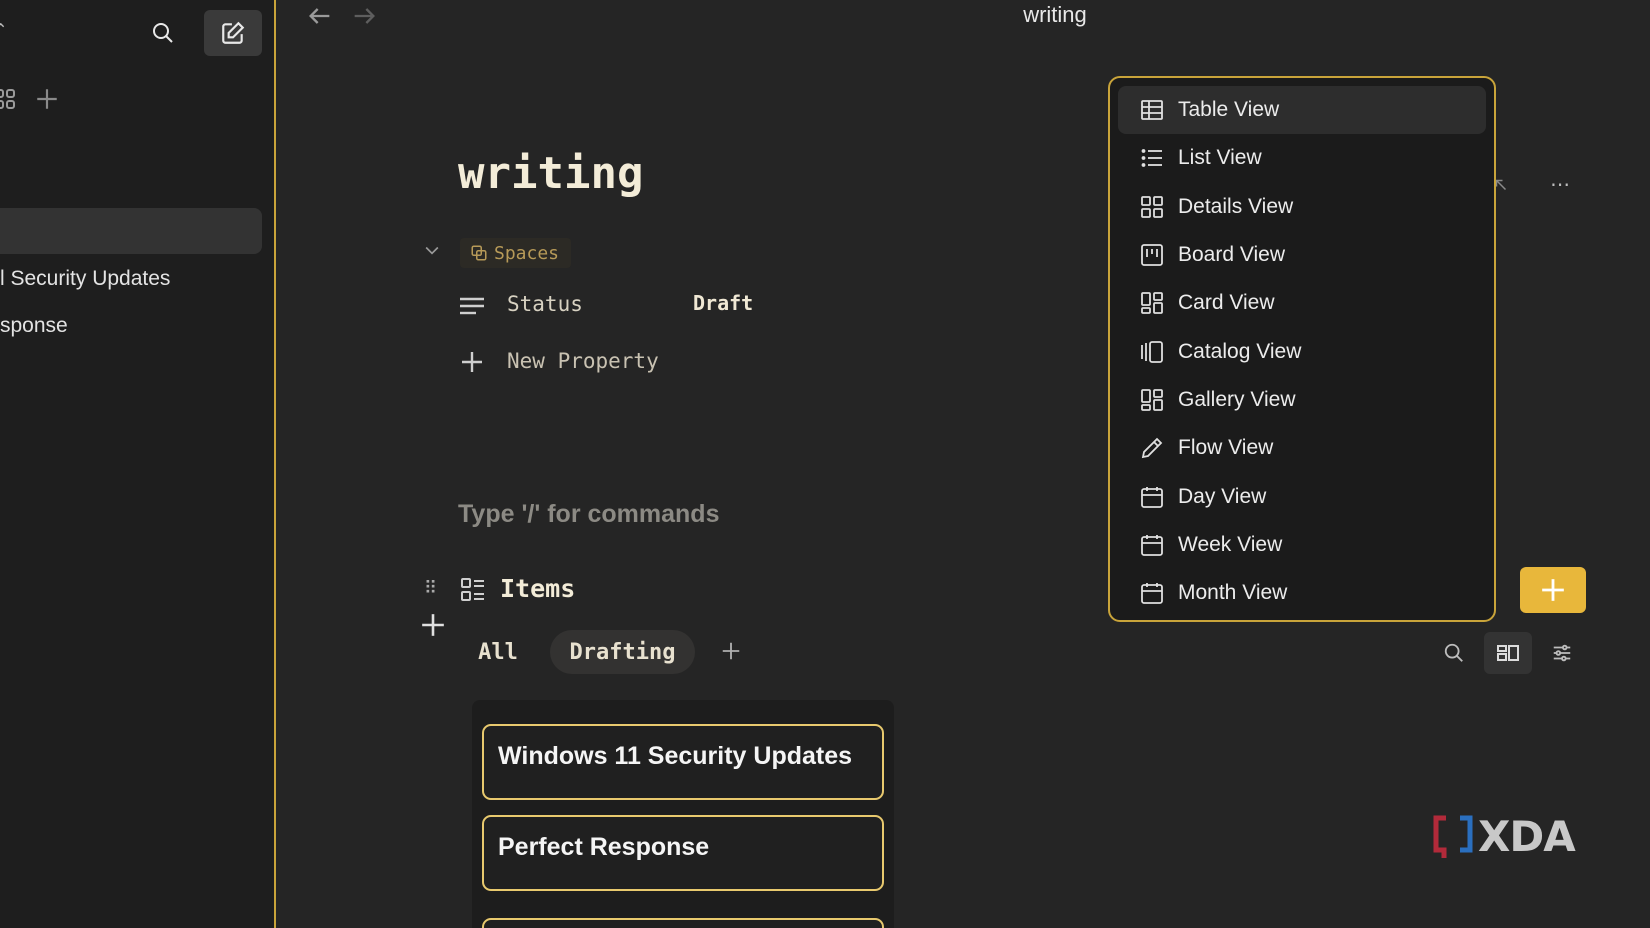 The image size is (1650, 928). I want to click on menu-item-details-view: Details View, so click(1302, 207).